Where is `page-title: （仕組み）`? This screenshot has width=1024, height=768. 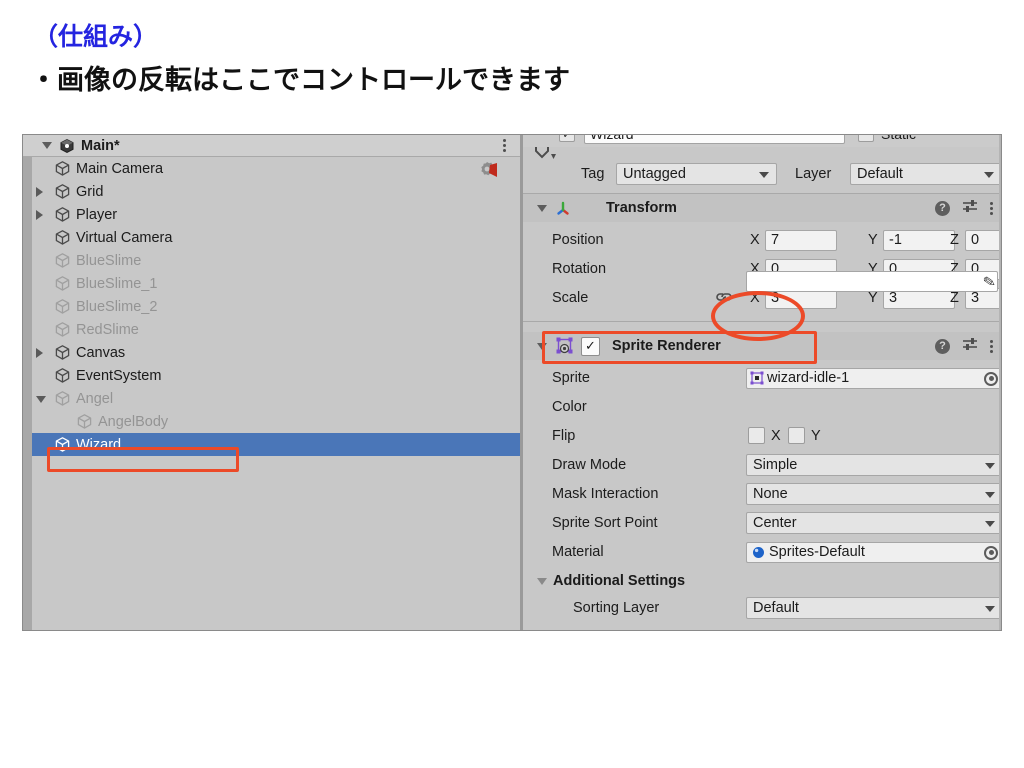 page-title: （仕組み） is located at coordinates (96, 37).